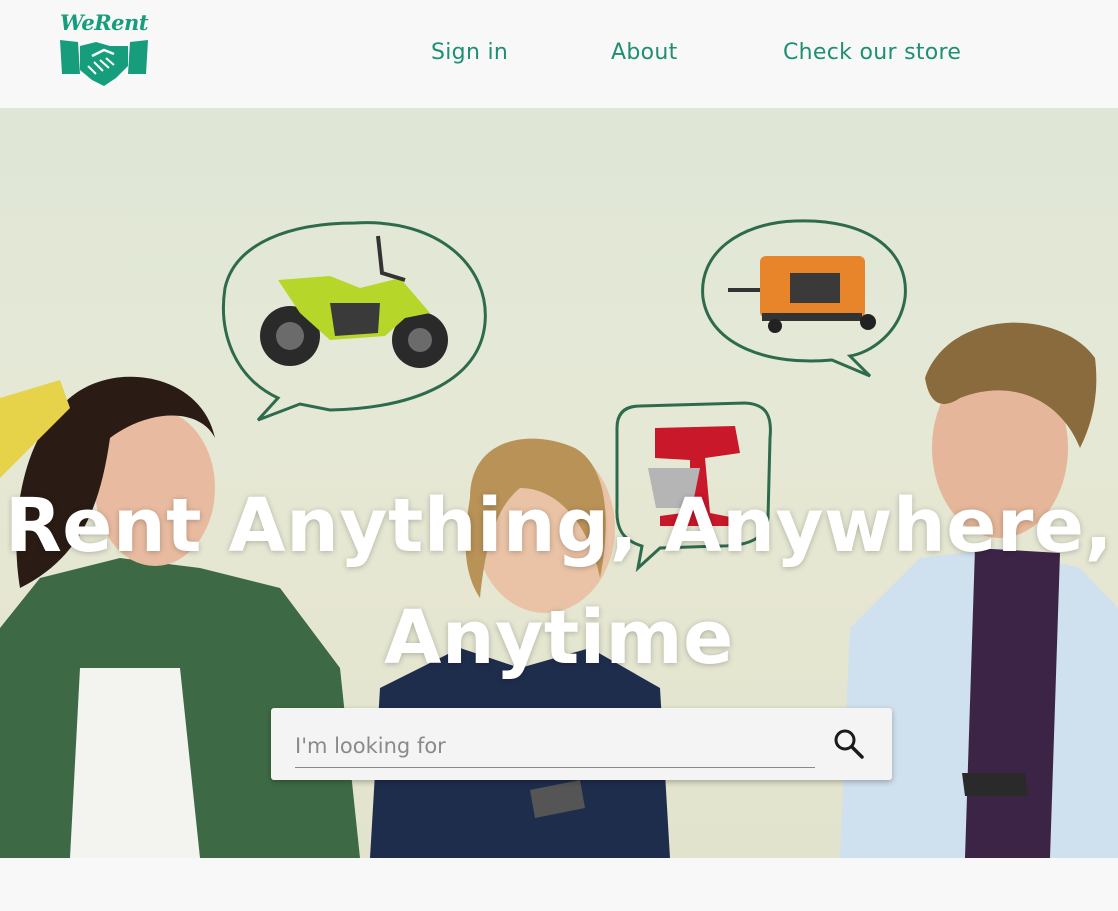 The width and height of the screenshot is (1118, 911). Describe the element at coordinates (104, 63) in the screenshot. I see `handshake-icon` at that location.